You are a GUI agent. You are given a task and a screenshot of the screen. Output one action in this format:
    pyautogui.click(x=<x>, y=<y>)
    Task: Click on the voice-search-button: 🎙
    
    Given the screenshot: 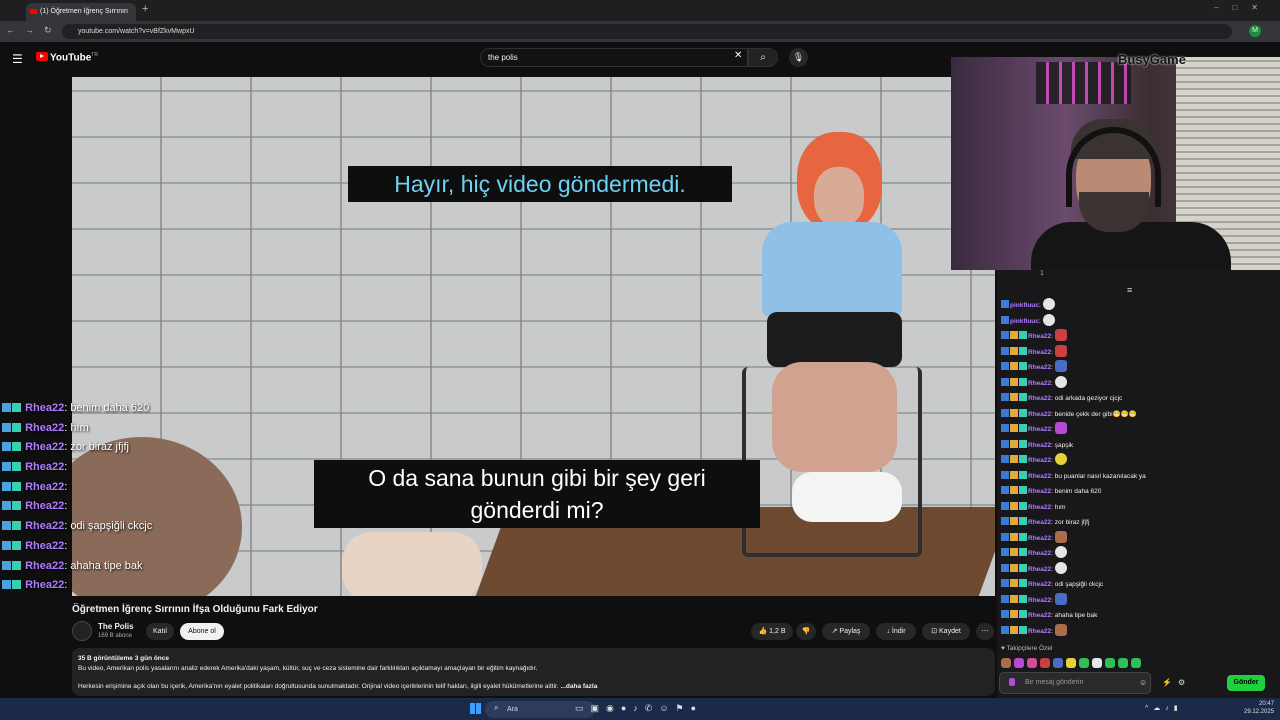 What is the action you would take?
    pyautogui.click(x=798, y=57)
    